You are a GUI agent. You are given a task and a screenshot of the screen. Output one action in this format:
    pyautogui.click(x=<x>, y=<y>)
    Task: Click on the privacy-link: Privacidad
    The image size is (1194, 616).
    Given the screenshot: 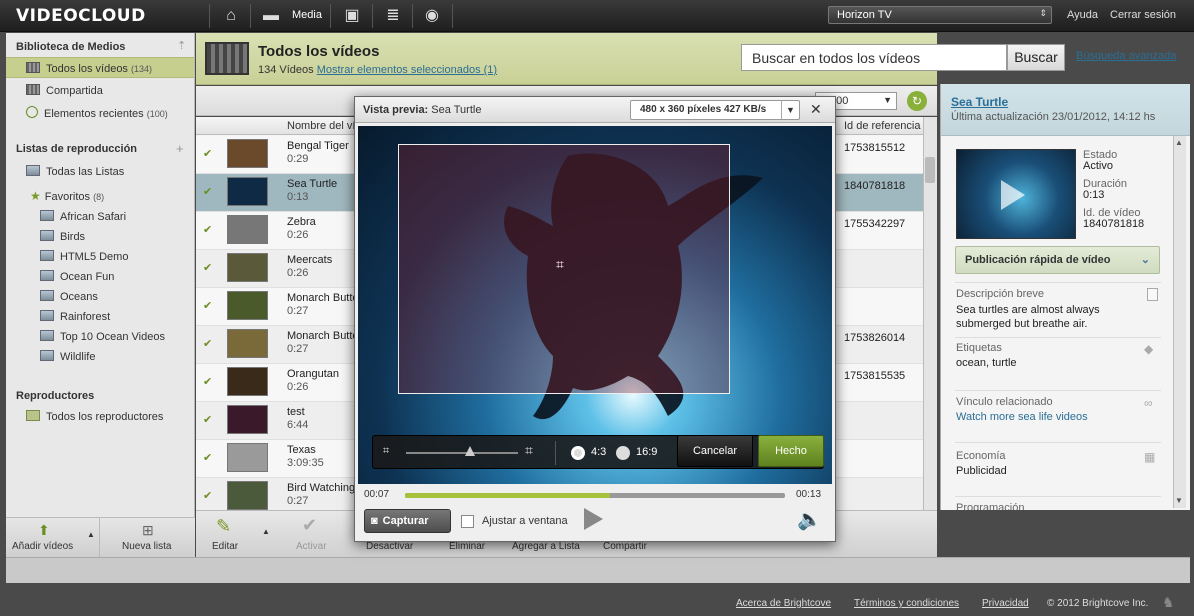 What is the action you would take?
    pyautogui.click(x=1005, y=603)
    